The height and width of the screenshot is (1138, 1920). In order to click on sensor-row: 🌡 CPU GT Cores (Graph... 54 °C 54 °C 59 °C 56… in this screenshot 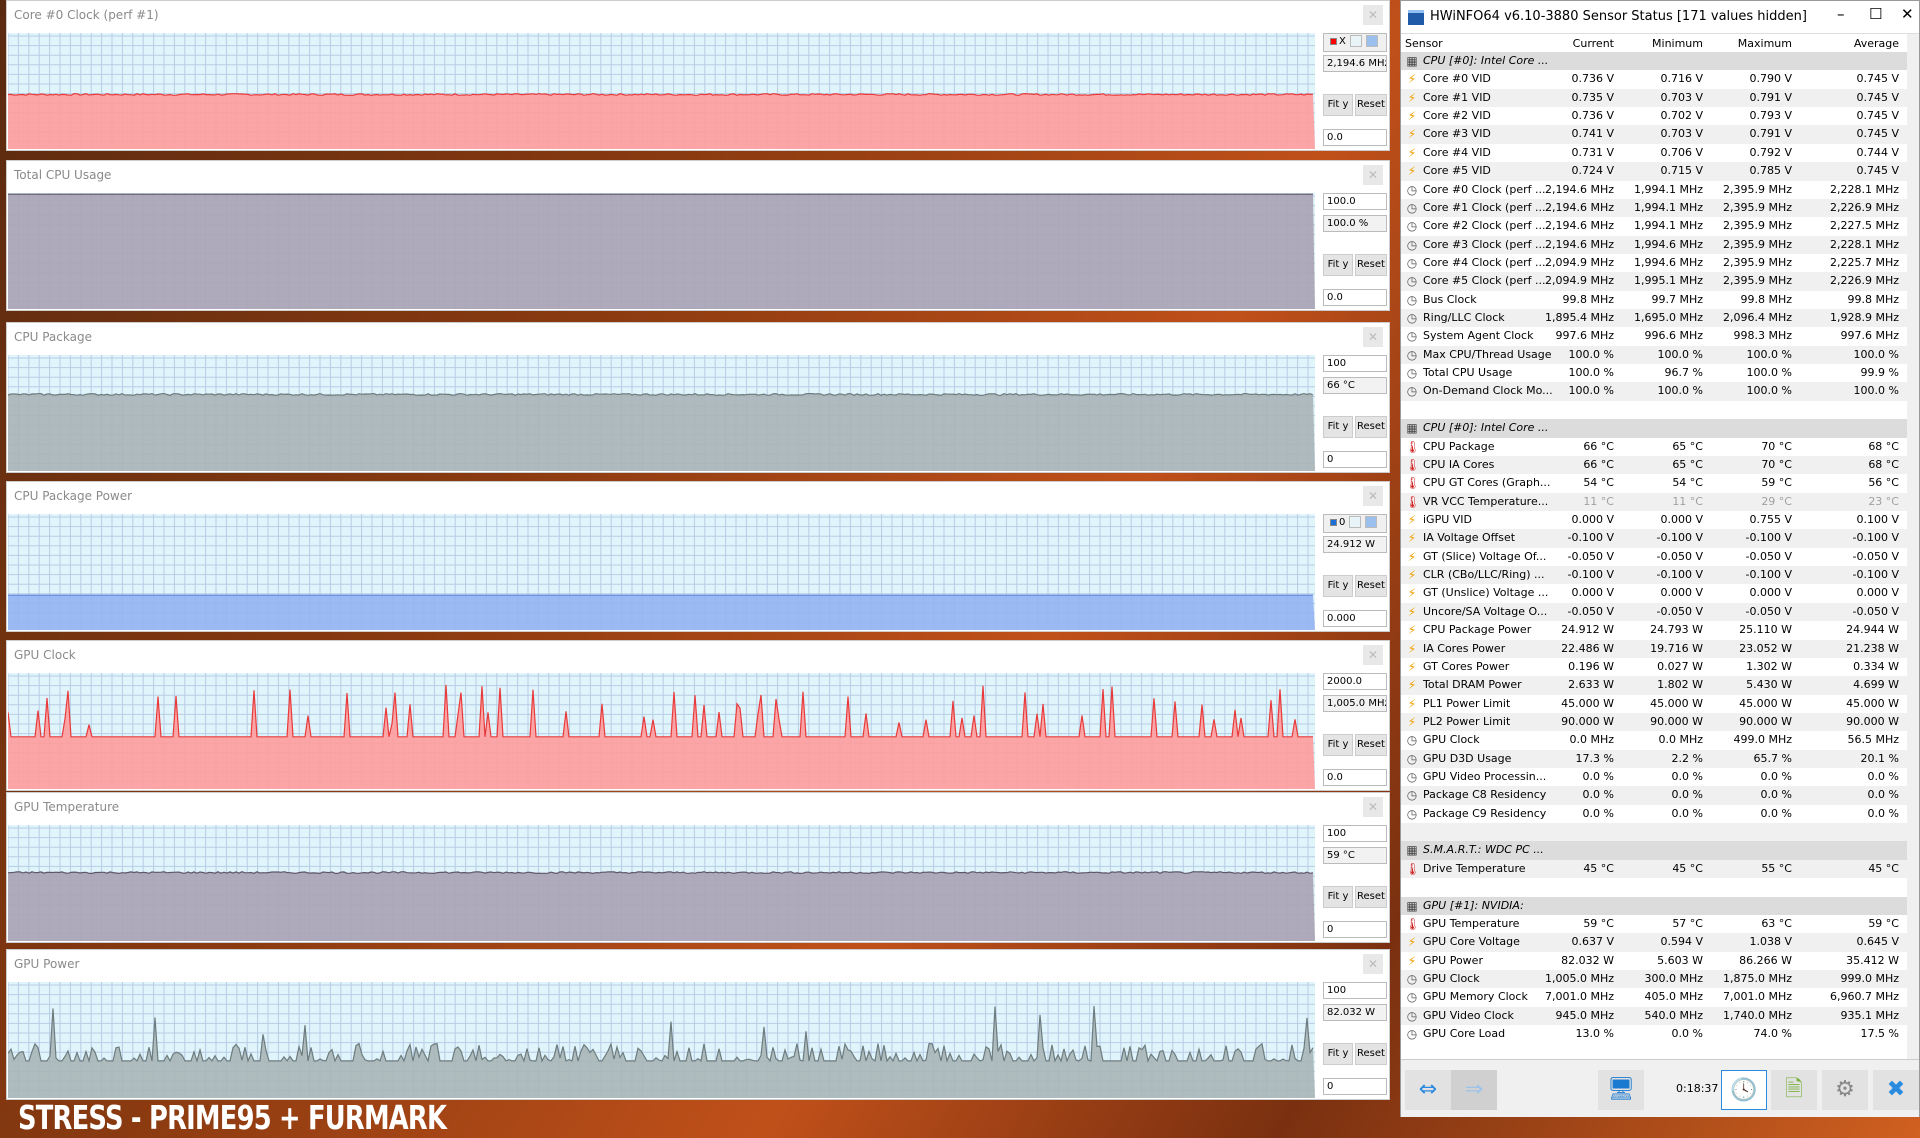, I will do `click(1655, 483)`.